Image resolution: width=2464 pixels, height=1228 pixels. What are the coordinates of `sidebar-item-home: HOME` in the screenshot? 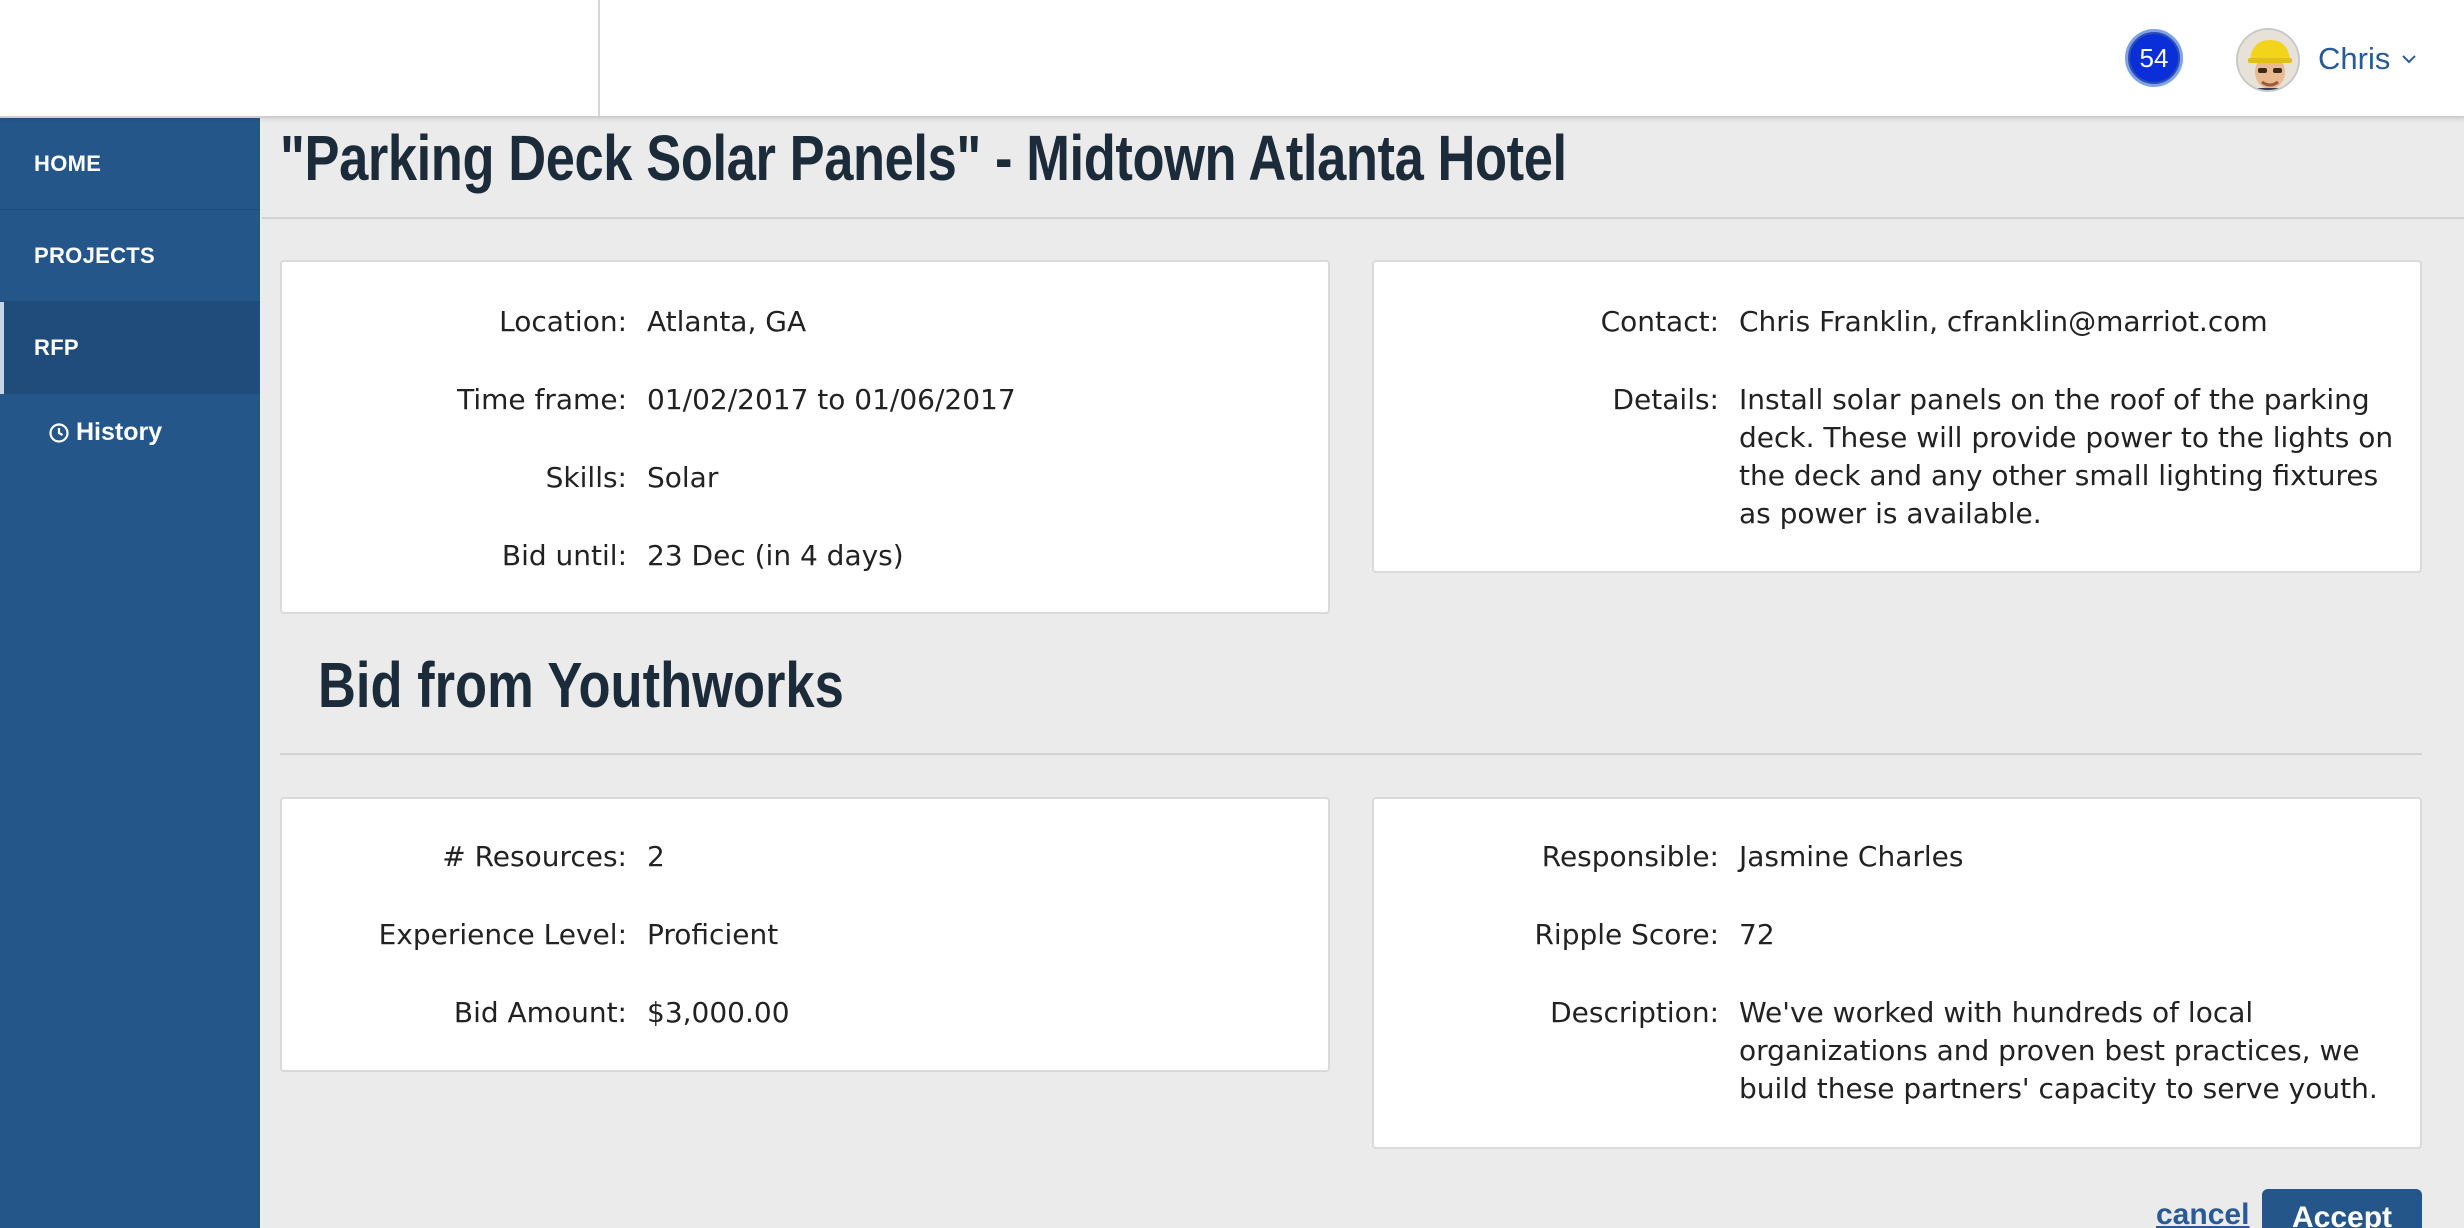 It's located at (130, 164).